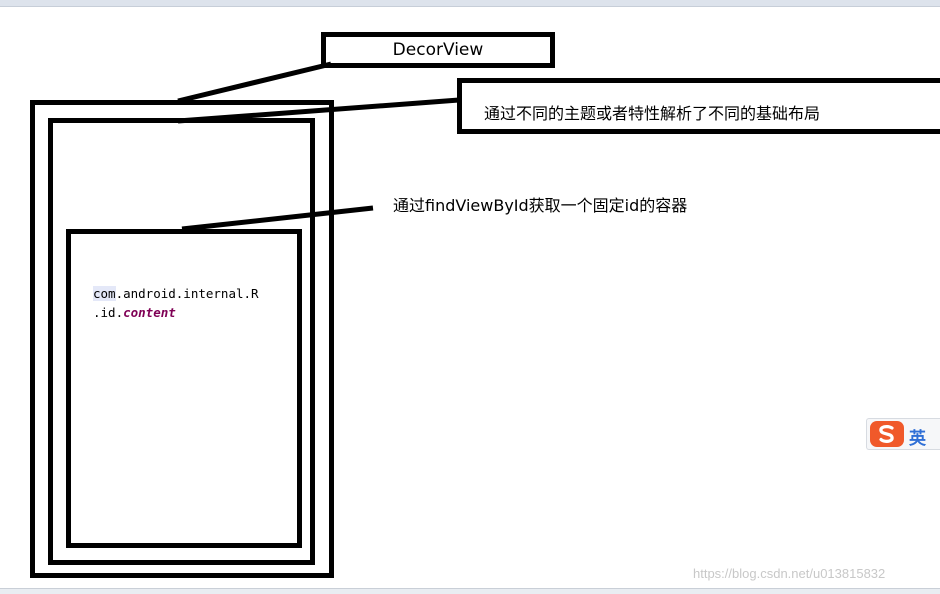 This screenshot has height=594, width=940. What do you see at coordinates (254, 82) in the screenshot?
I see `decorview-connector` at bounding box center [254, 82].